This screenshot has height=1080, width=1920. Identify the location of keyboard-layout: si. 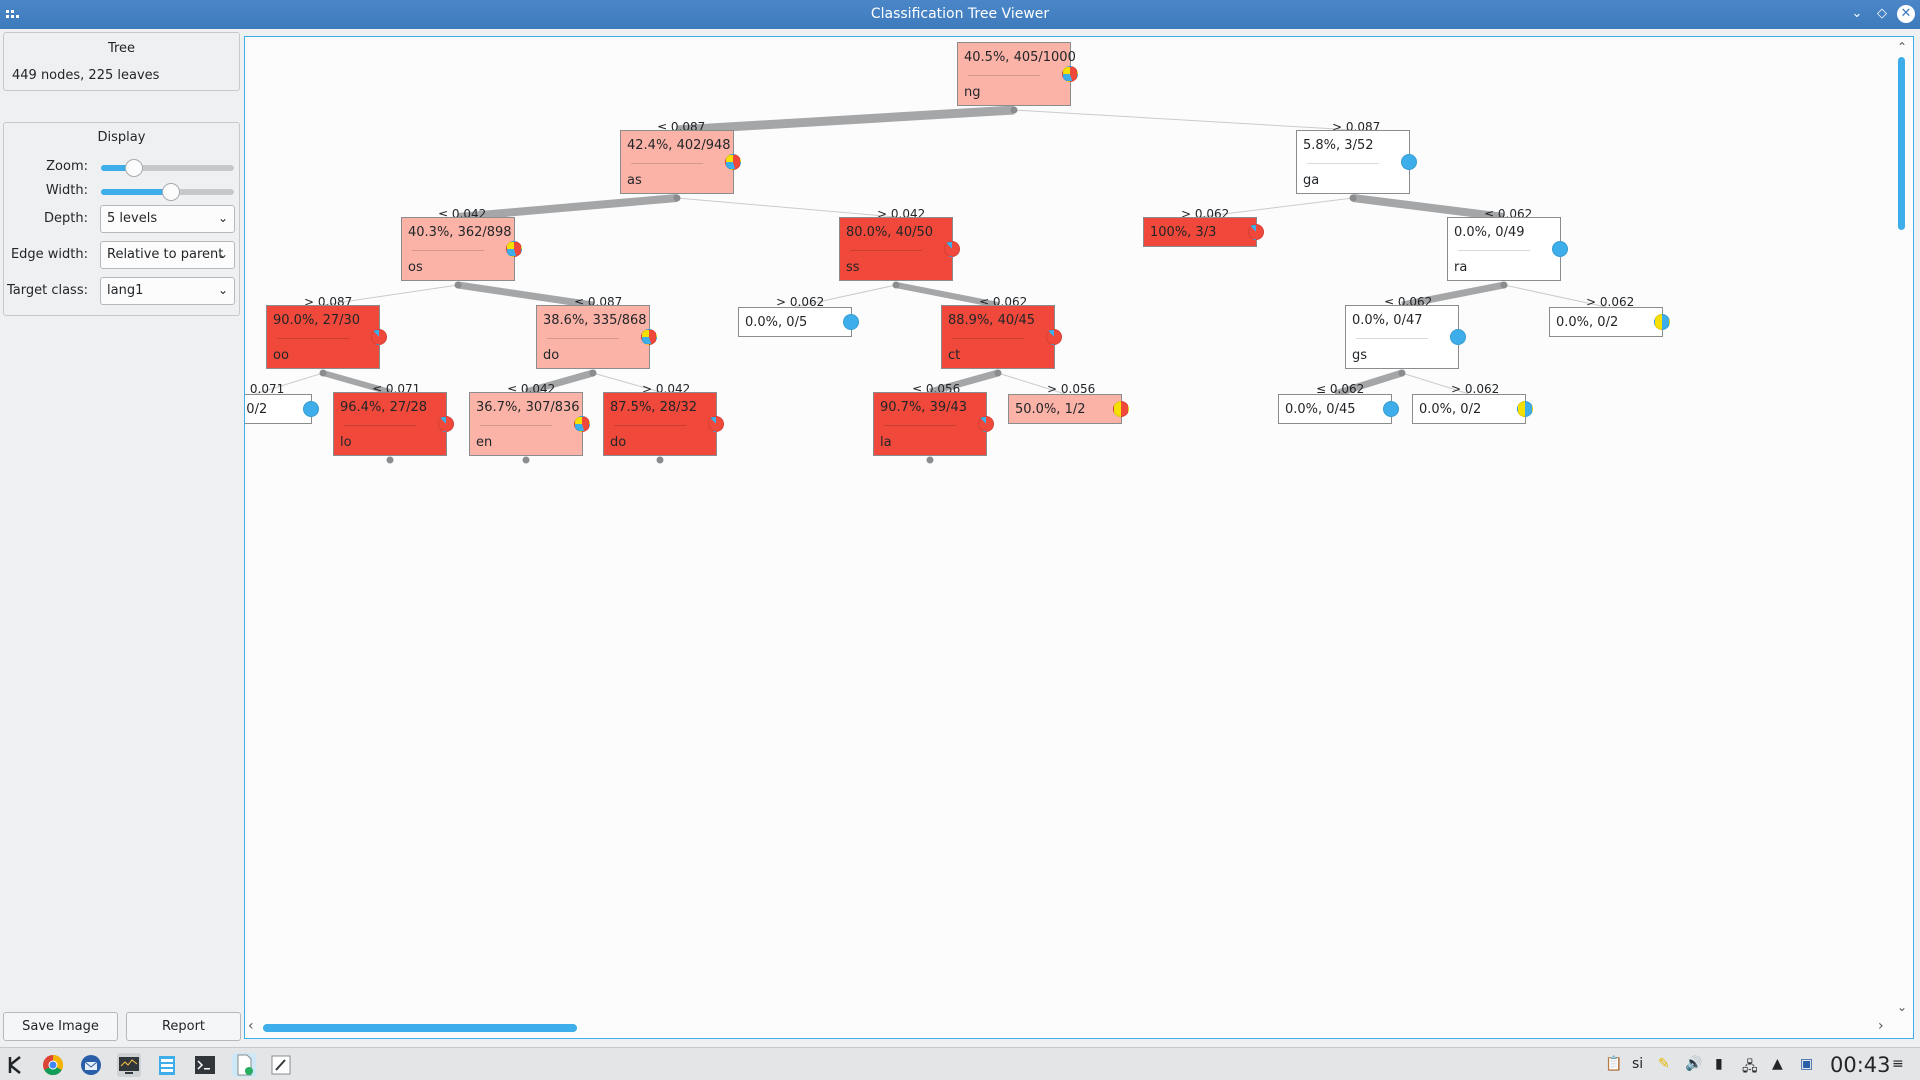
(1637, 1064).